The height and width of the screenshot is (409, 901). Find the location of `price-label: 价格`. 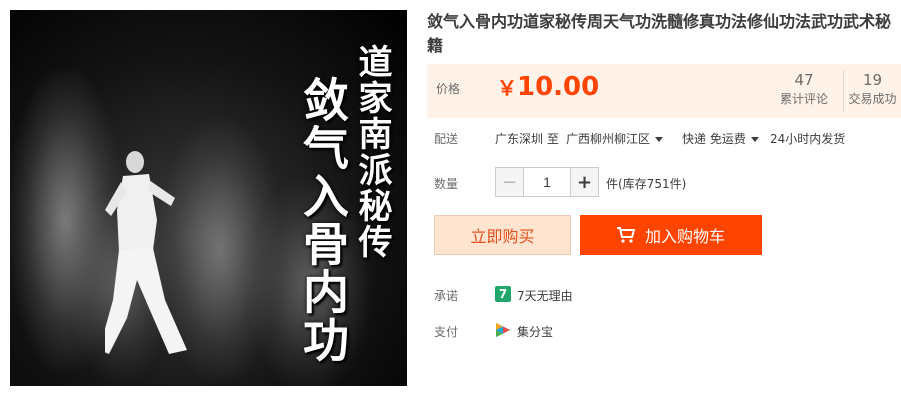

price-label: 价格 is located at coordinates (448, 89).